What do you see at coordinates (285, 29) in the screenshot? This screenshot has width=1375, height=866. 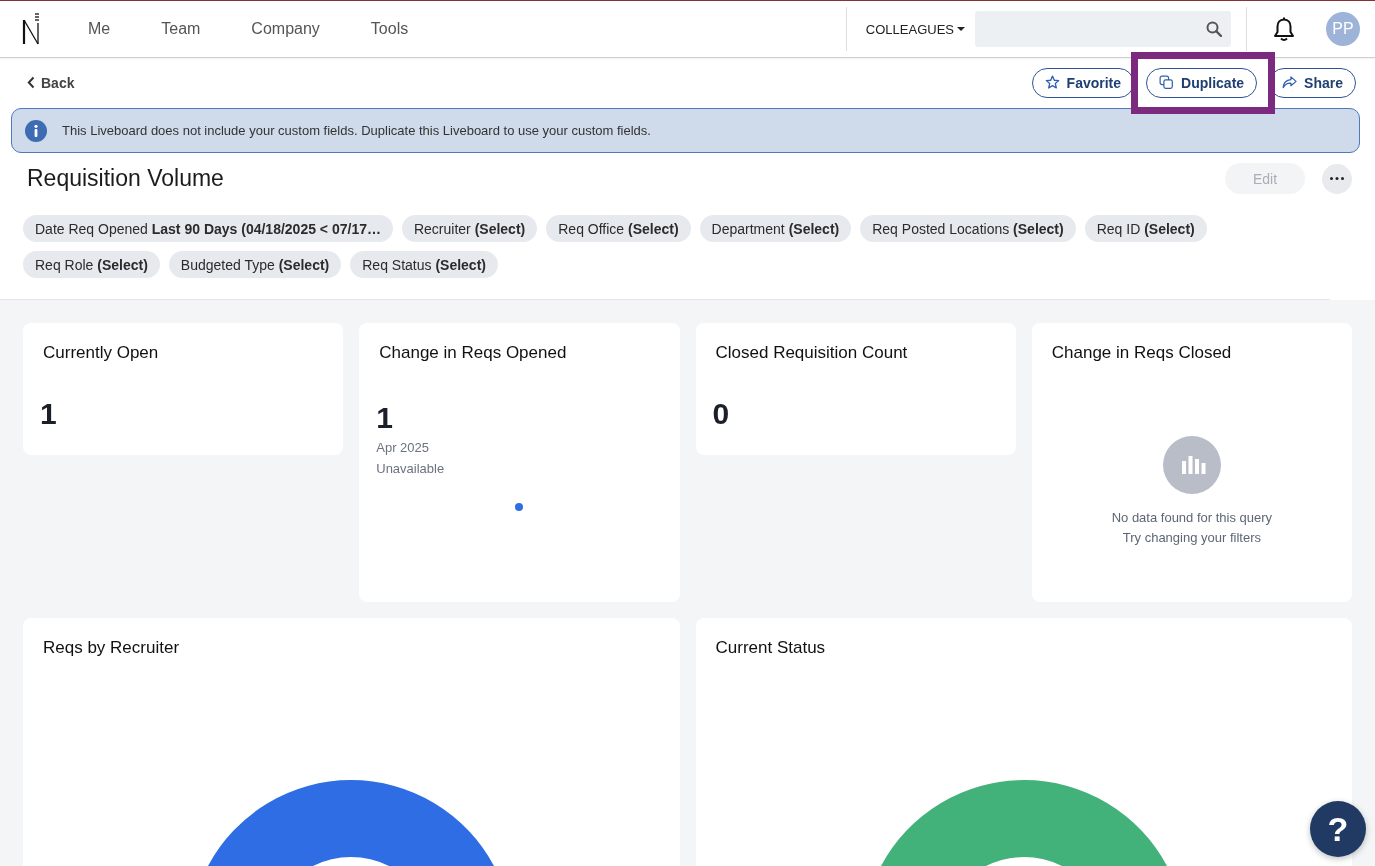 I see `nav-link: Company` at bounding box center [285, 29].